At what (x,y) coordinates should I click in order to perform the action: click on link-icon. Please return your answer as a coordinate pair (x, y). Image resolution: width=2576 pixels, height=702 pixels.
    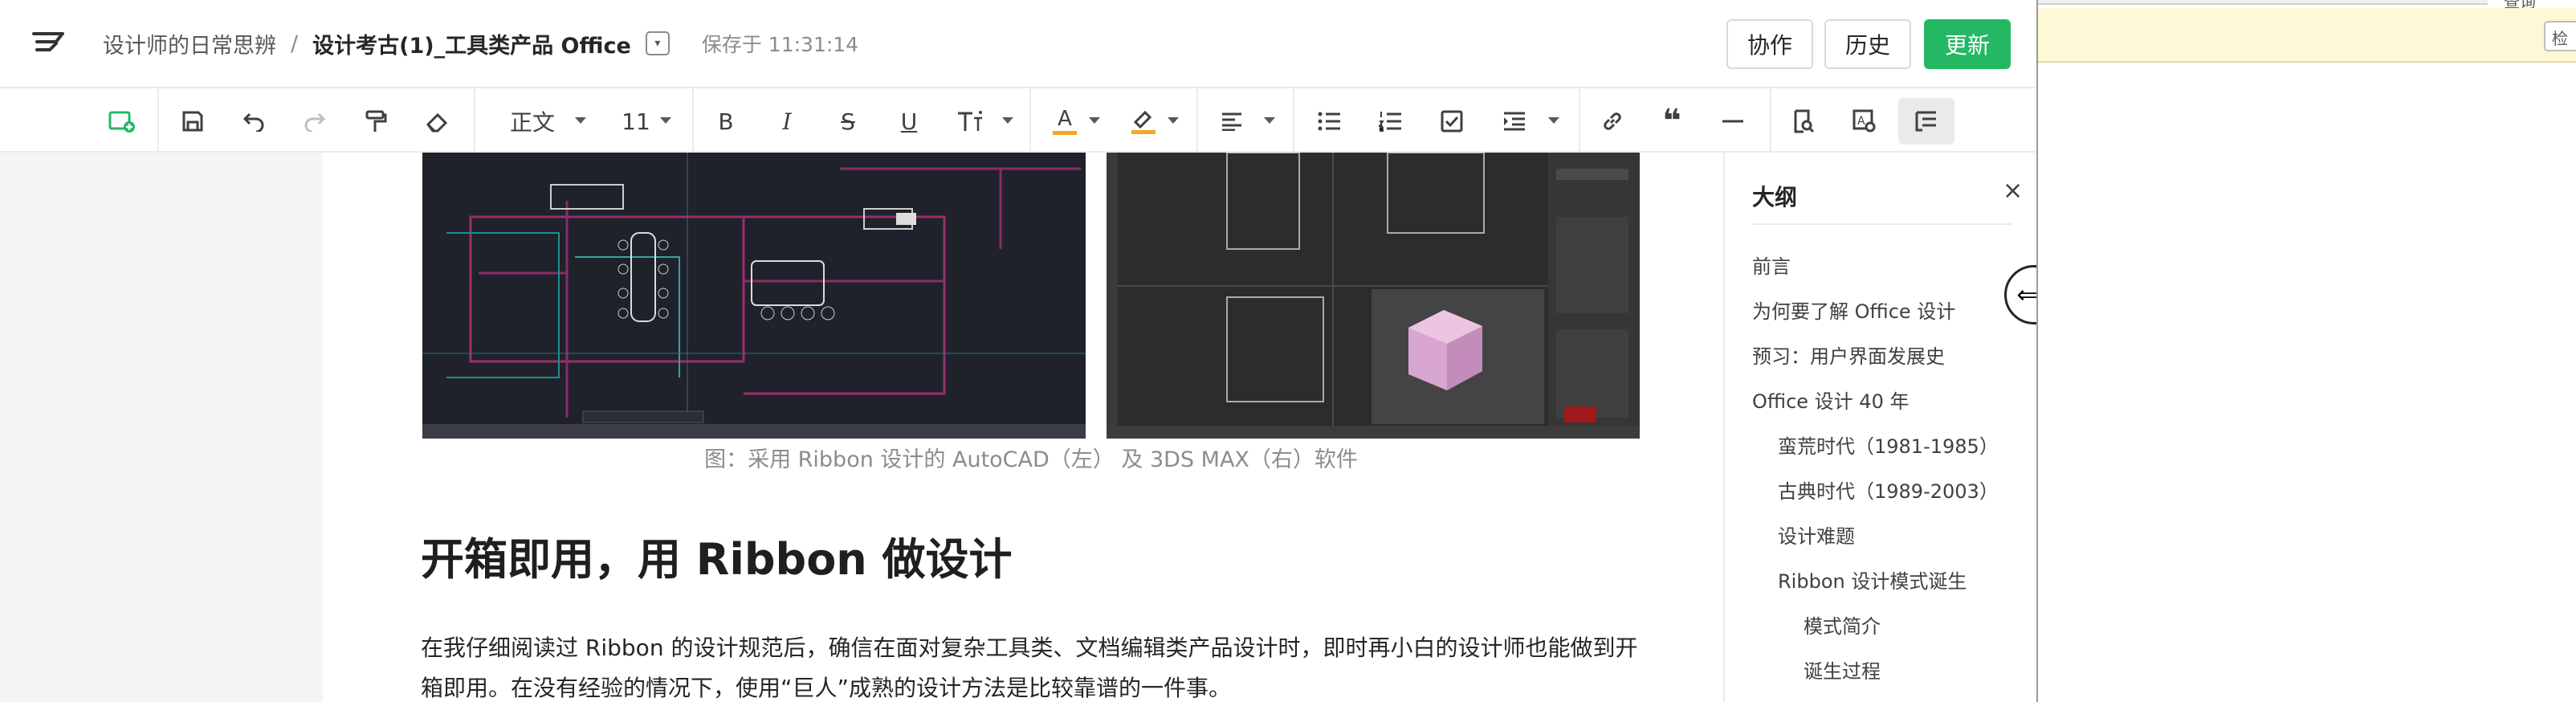
    Looking at the image, I should click on (1612, 121).